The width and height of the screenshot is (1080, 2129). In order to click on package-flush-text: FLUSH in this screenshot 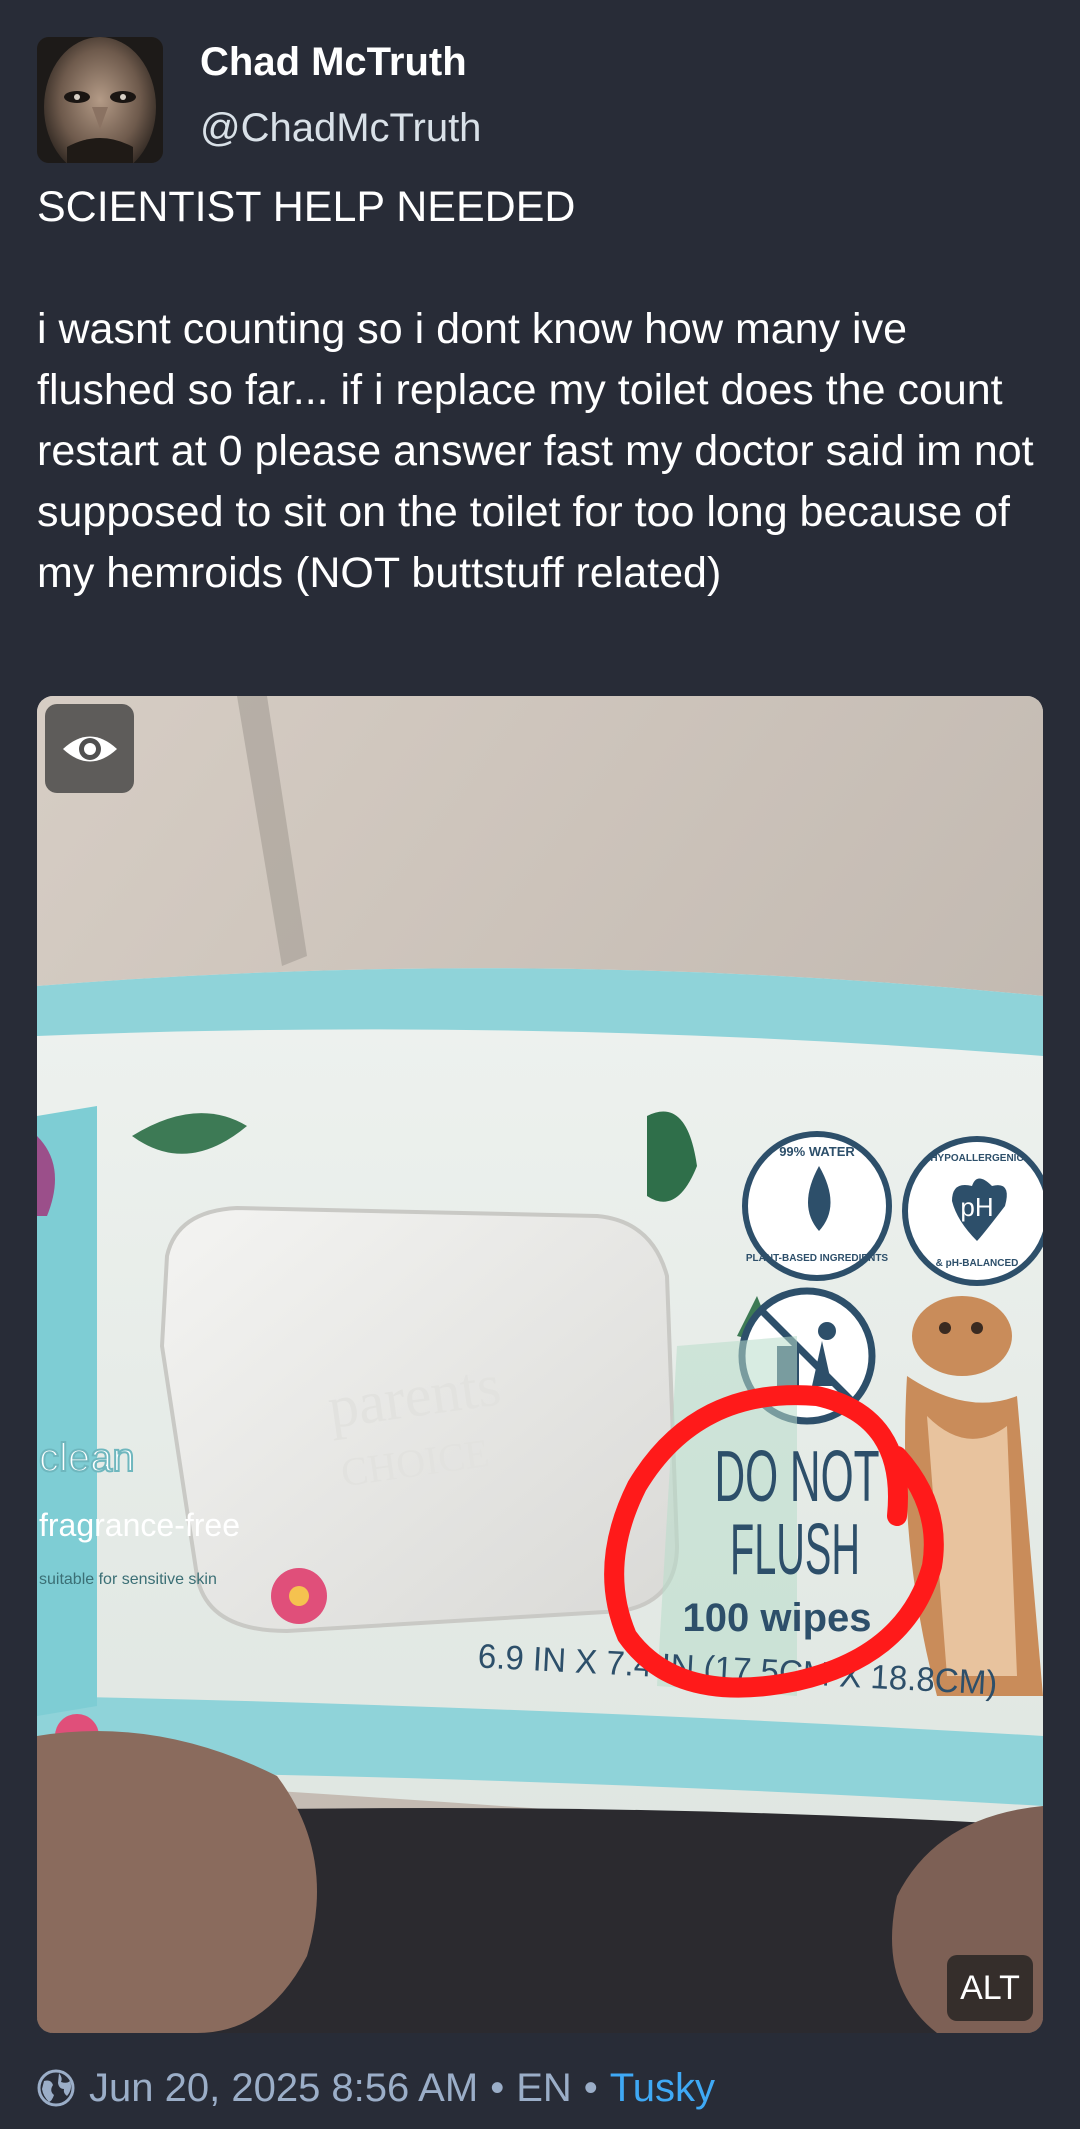, I will do `click(795, 1550)`.